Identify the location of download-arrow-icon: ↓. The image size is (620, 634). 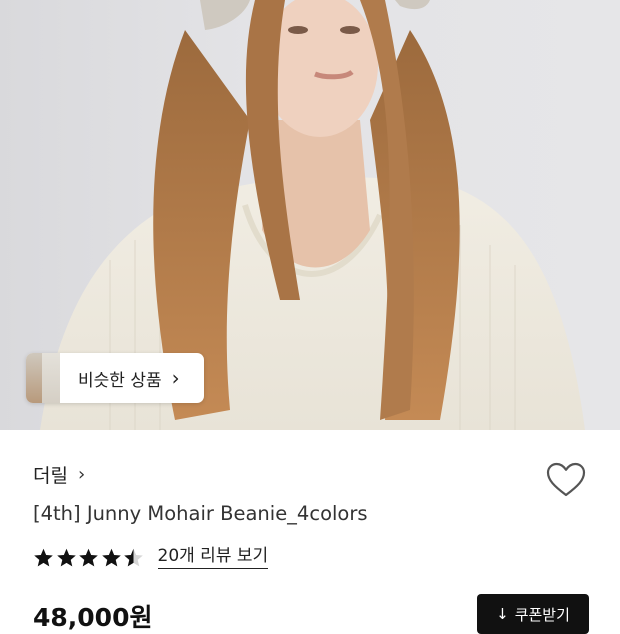
(502, 614).